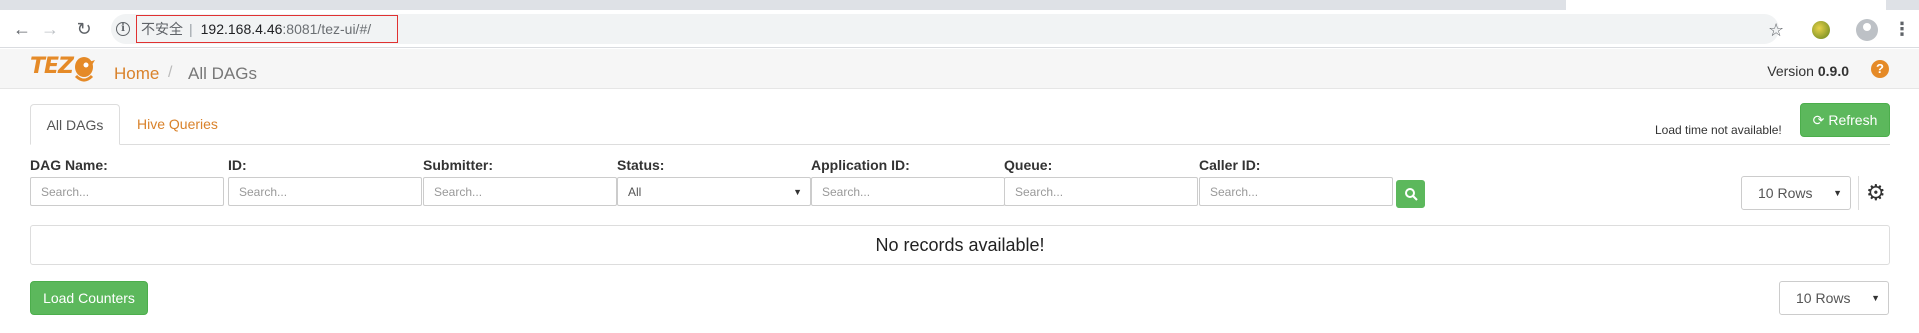 The width and height of the screenshot is (1919, 333). Describe the element at coordinates (1776, 30) in the screenshot. I see `bookmark-star-icon: ☆` at that location.